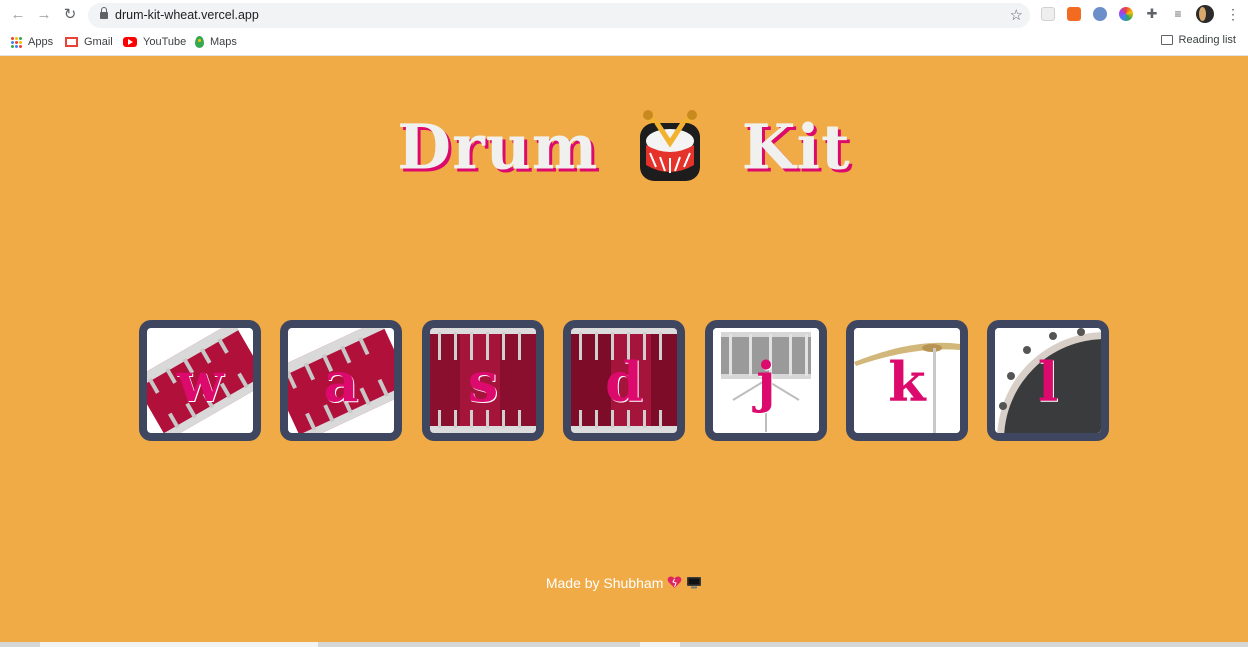 The width and height of the screenshot is (1248, 647). I want to click on profile-avatar, so click(1205, 14).